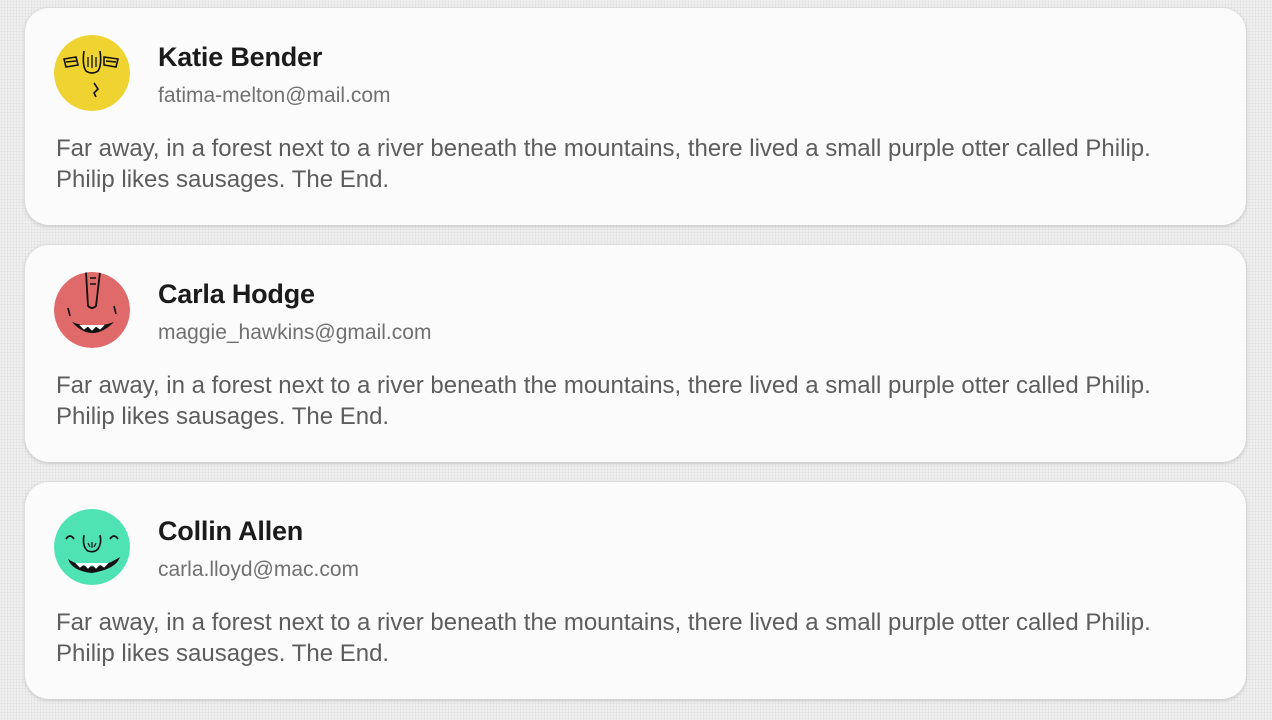 The height and width of the screenshot is (720, 1272). Describe the element at coordinates (274, 95) in the screenshot. I see `user-email: fatima-melton@mail.com` at that location.